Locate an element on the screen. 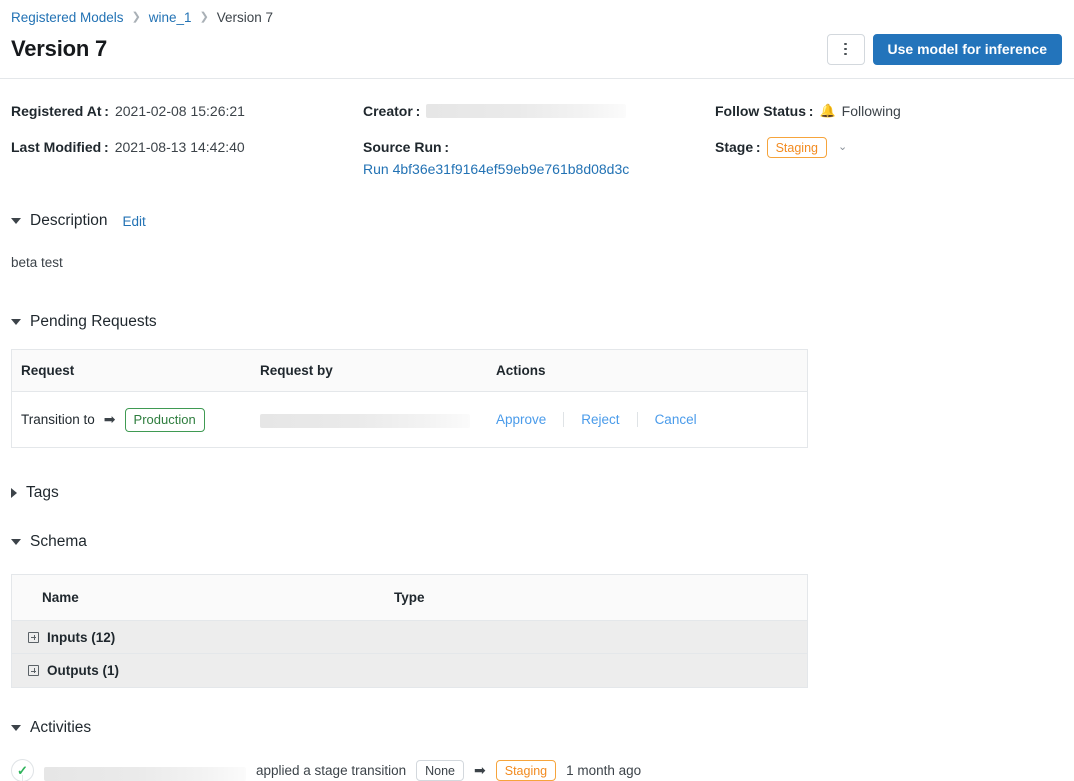 This screenshot has height=781, width=1074. source-run-link: Run 4bf36e31f9164ef59eb9e761b8d08d3c is located at coordinates (496, 169).